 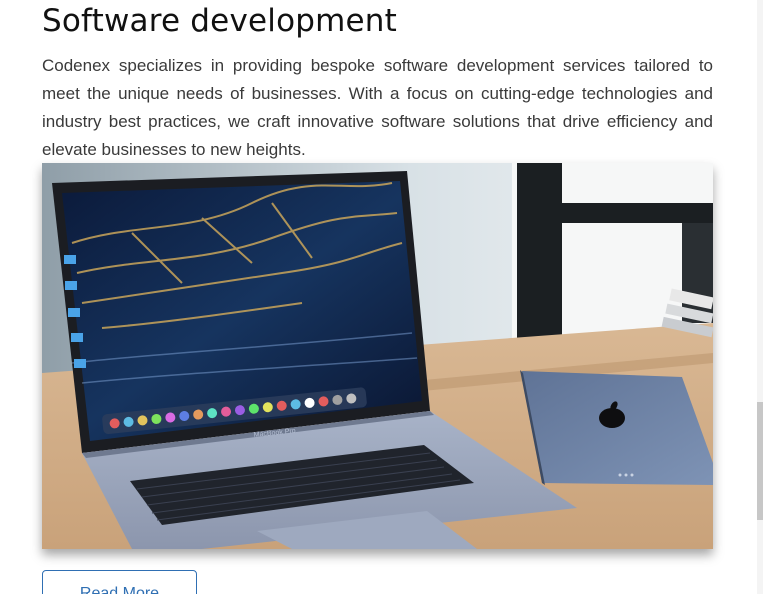 I want to click on read-more-button: Read More, so click(x=119, y=582).